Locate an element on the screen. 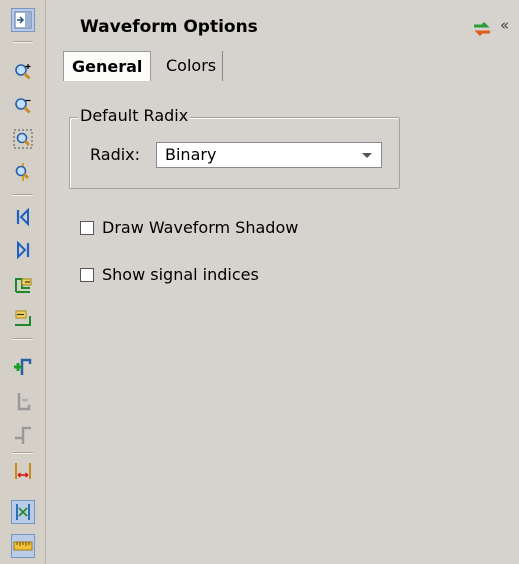 Image resolution: width=519 pixels, height=564 pixels. show-signal-indices-label: Show signal indices is located at coordinates (180, 274).